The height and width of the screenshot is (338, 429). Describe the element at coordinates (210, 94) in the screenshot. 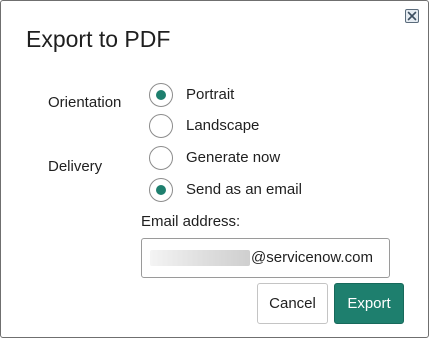

I see `radio-portrait-label: Portrait` at that location.